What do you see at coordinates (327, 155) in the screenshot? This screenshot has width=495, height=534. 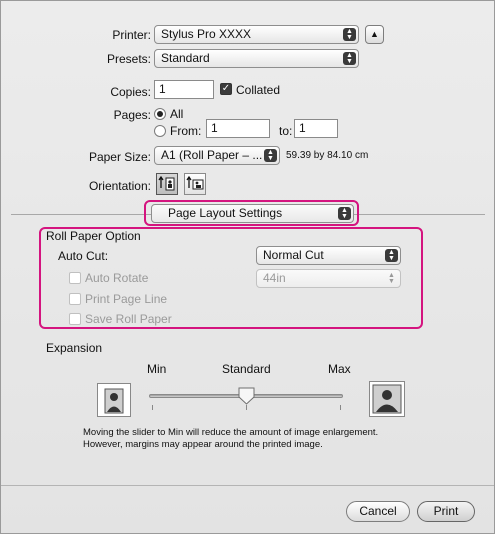 I see `paper-dimensions: 59.39 by 84.10 cm` at bounding box center [327, 155].